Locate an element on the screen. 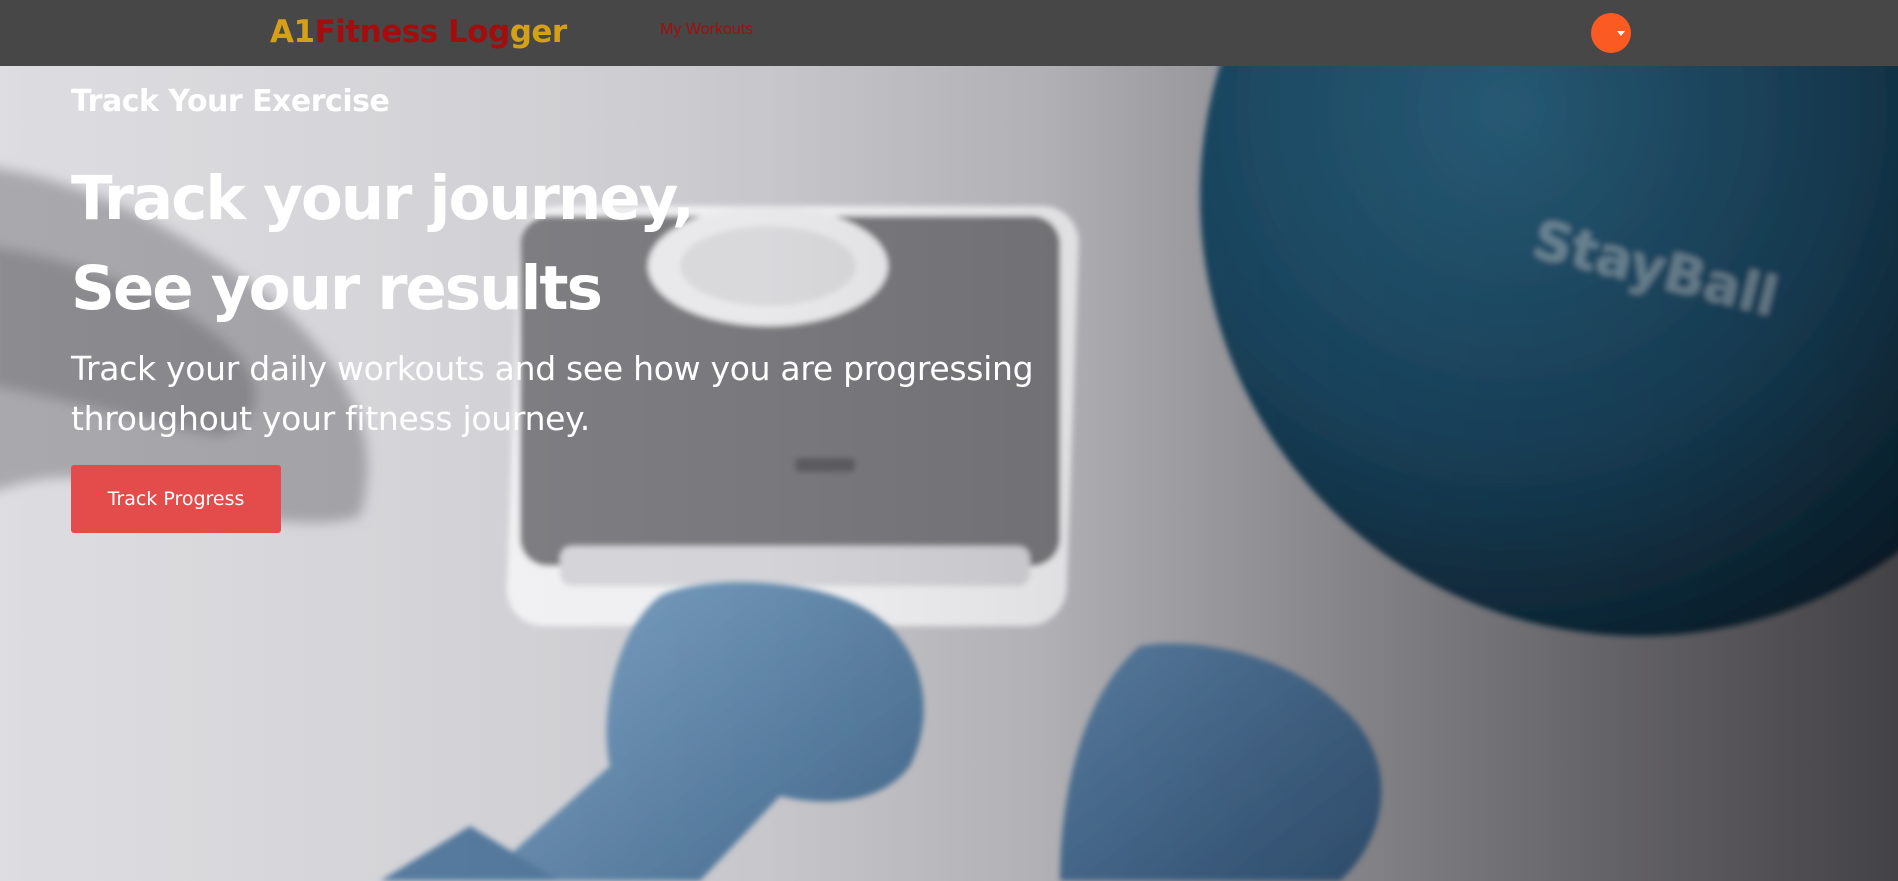  caret-down-icon is located at coordinates (1621, 33).